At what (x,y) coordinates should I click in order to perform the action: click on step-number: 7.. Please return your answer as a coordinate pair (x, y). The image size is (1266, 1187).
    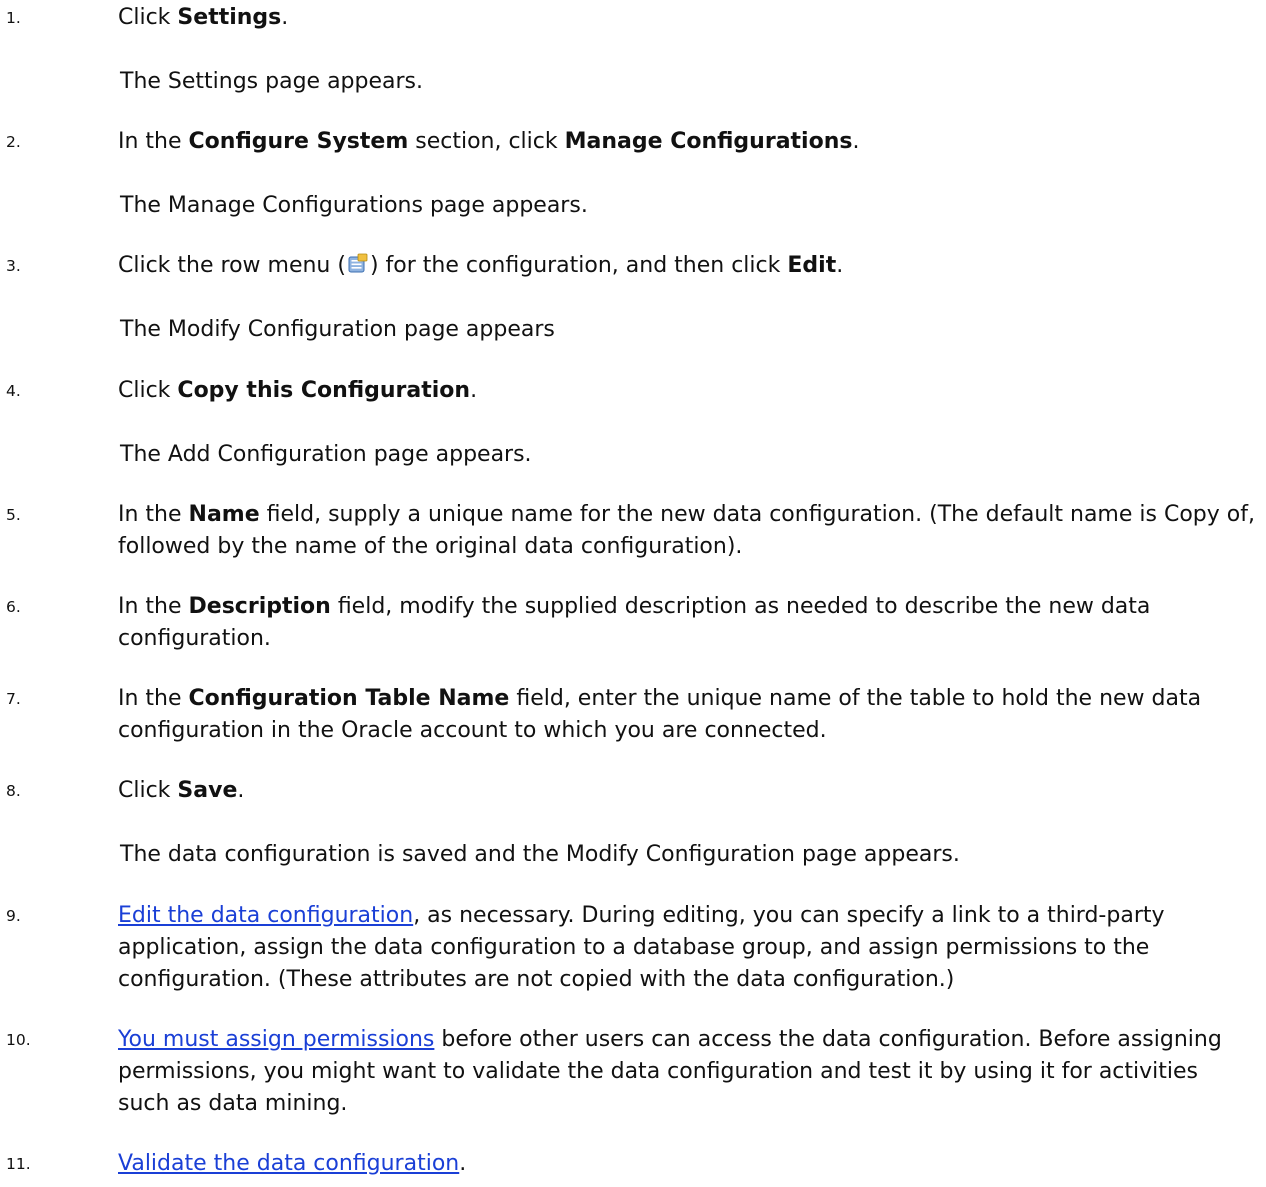
    Looking at the image, I should click on (13, 699).